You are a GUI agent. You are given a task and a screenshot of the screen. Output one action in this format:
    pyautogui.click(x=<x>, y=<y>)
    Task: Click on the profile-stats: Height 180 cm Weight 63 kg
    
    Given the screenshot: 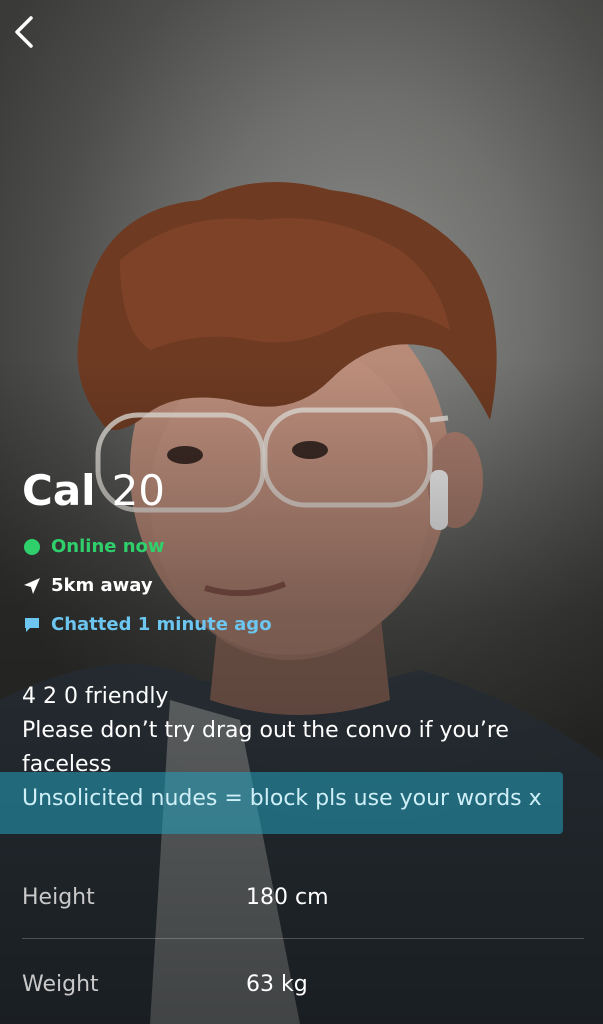 What is the action you would take?
    pyautogui.click(x=303, y=940)
    